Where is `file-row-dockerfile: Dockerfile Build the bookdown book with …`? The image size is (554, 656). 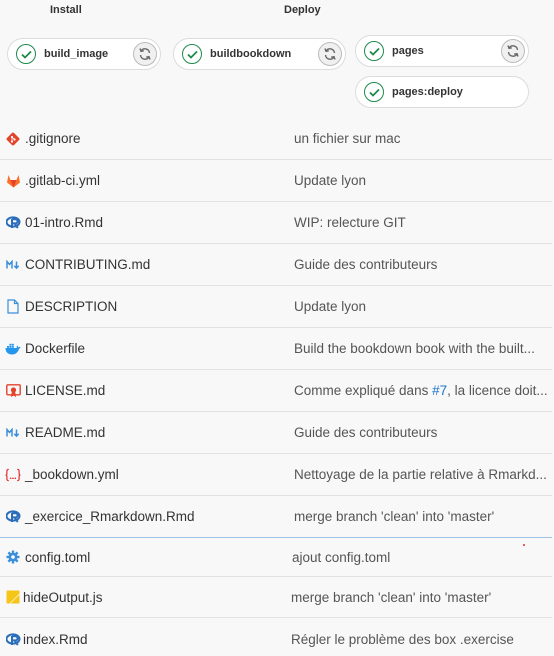 file-row-dockerfile: Dockerfile Build the bookdown book with … is located at coordinates (276, 349).